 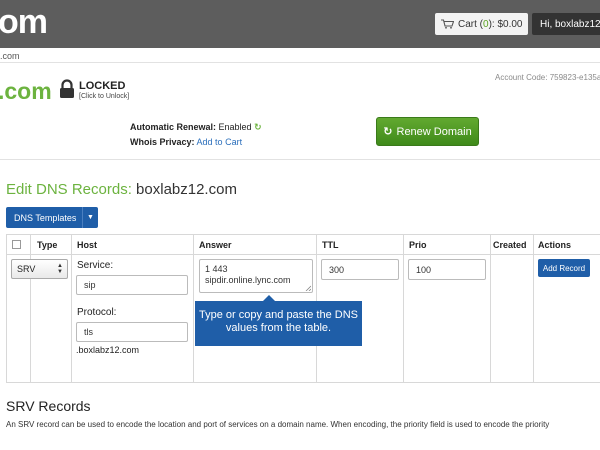 What do you see at coordinates (102, 86) in the screenshot?
I see `lock-status: LOCKED` at bounding box center [102, 86].